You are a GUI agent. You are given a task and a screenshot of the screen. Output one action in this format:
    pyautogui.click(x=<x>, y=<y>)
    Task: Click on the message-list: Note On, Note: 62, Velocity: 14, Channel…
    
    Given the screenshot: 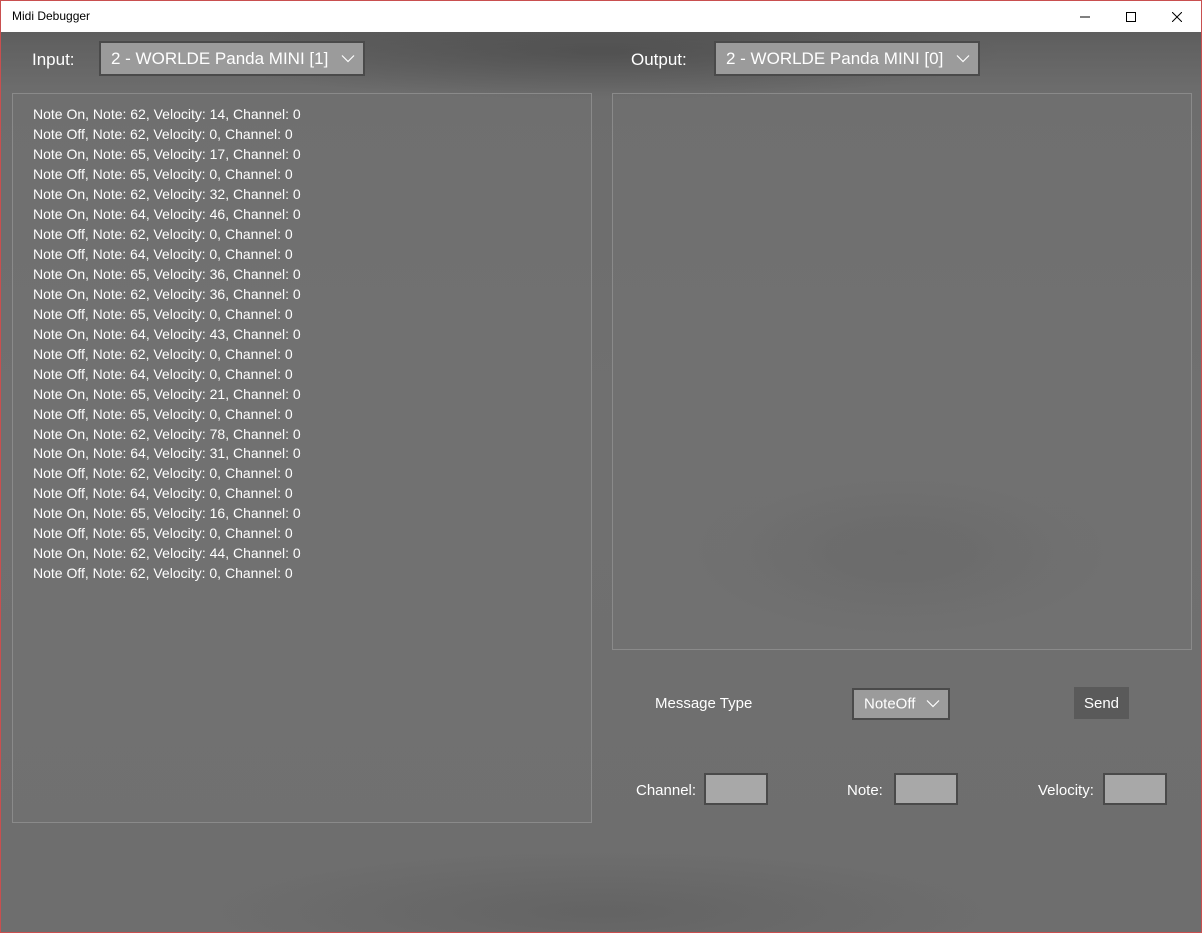 What is the action you would take?
    pyautogui.click(x=167, y=344)
    